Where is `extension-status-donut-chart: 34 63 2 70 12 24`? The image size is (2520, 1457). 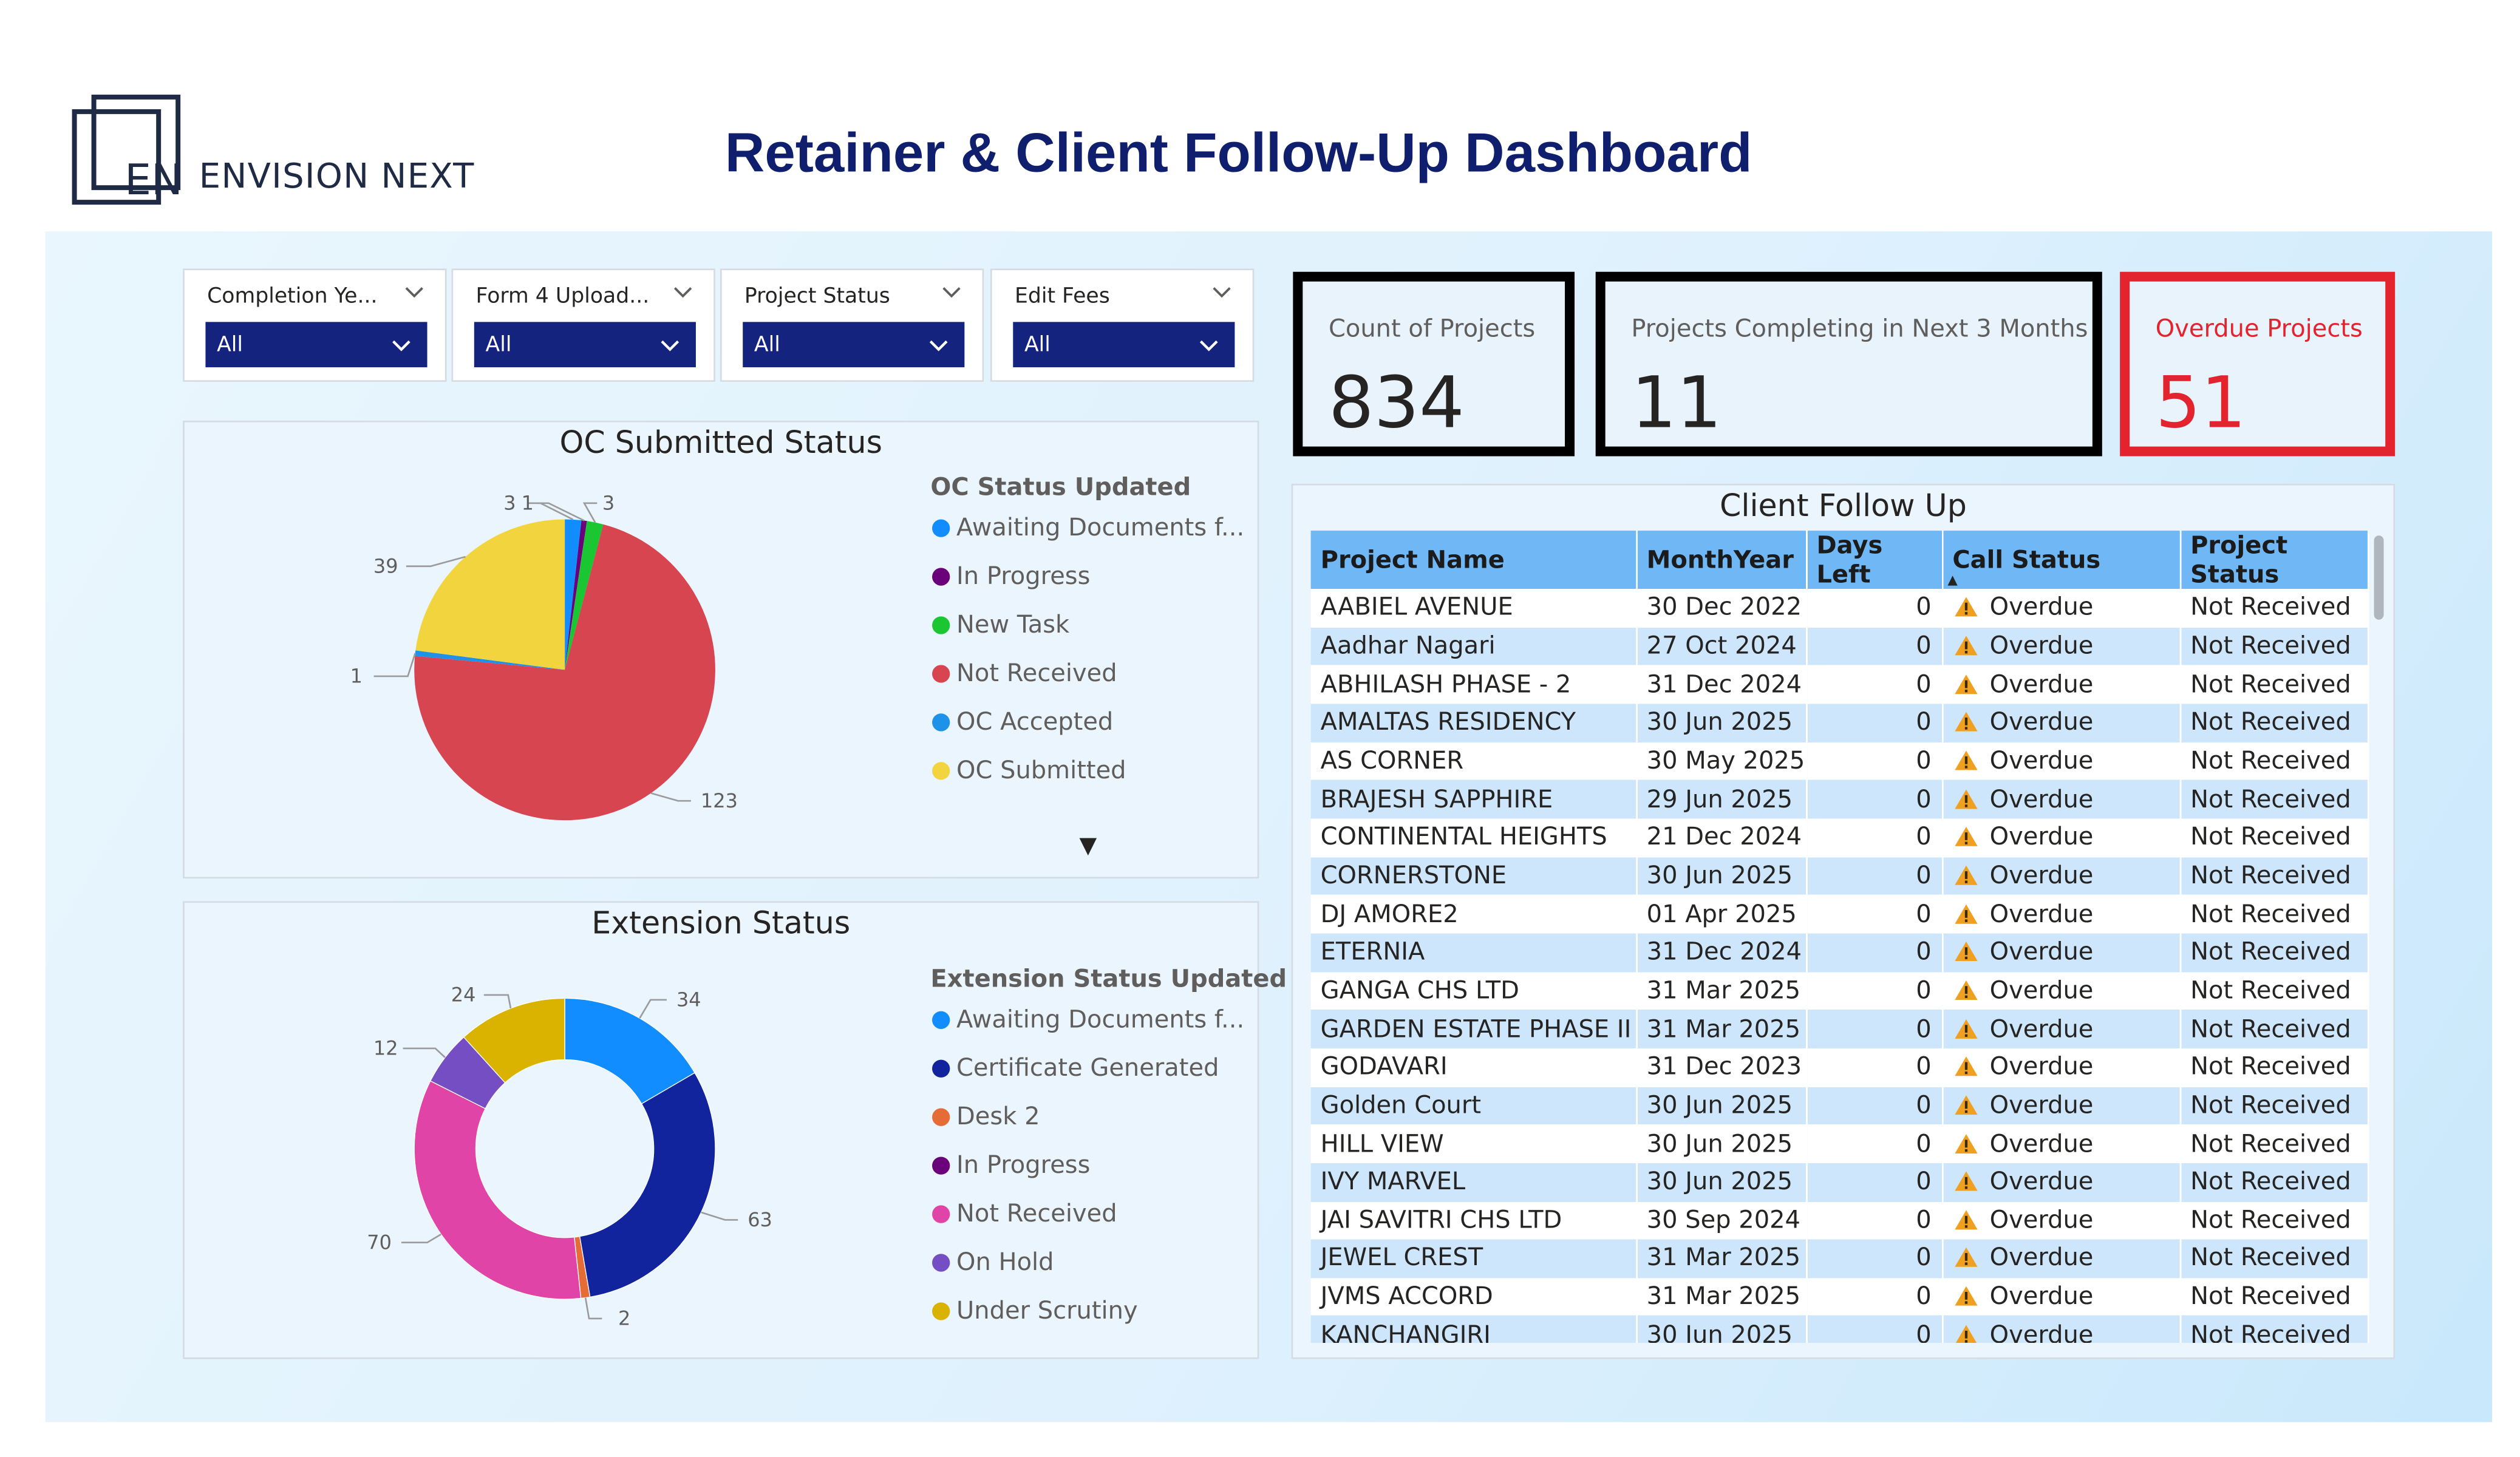
extension-status-donut-chart: 34 63 2 70 12 24 is located at coordinates (557, 1131).